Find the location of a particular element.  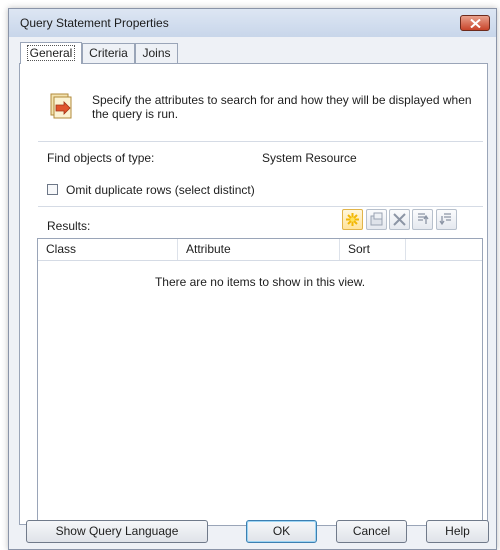

tab-general: General is located at coordinates (51, 53).